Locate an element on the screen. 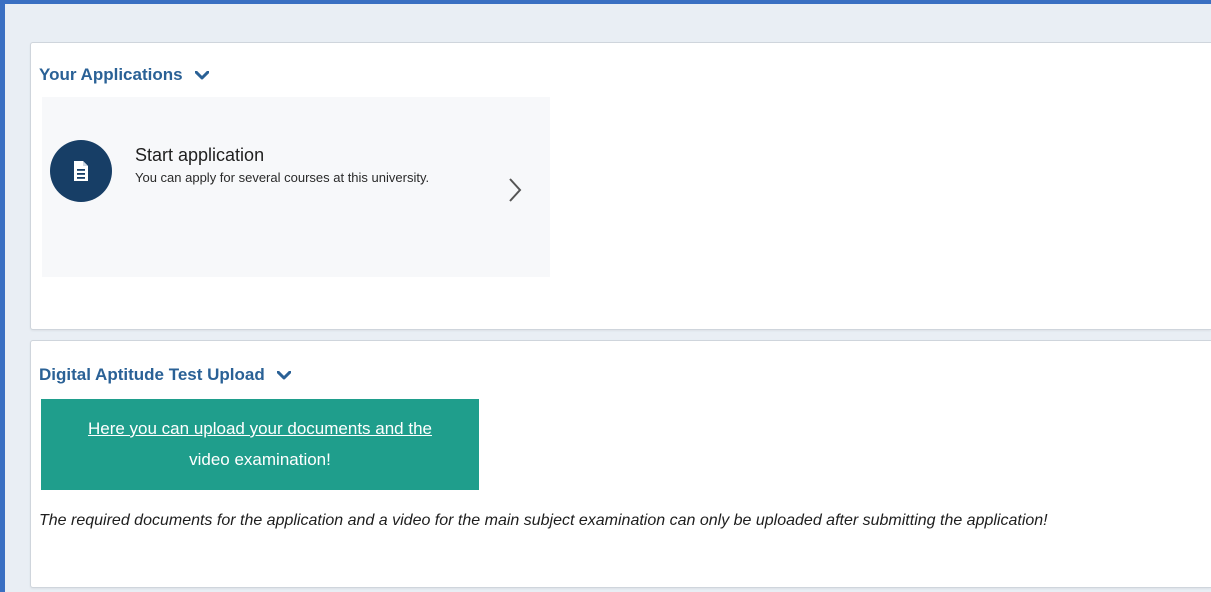  applications-section-toggle: Your Applications is located at coordinates (124, 75).